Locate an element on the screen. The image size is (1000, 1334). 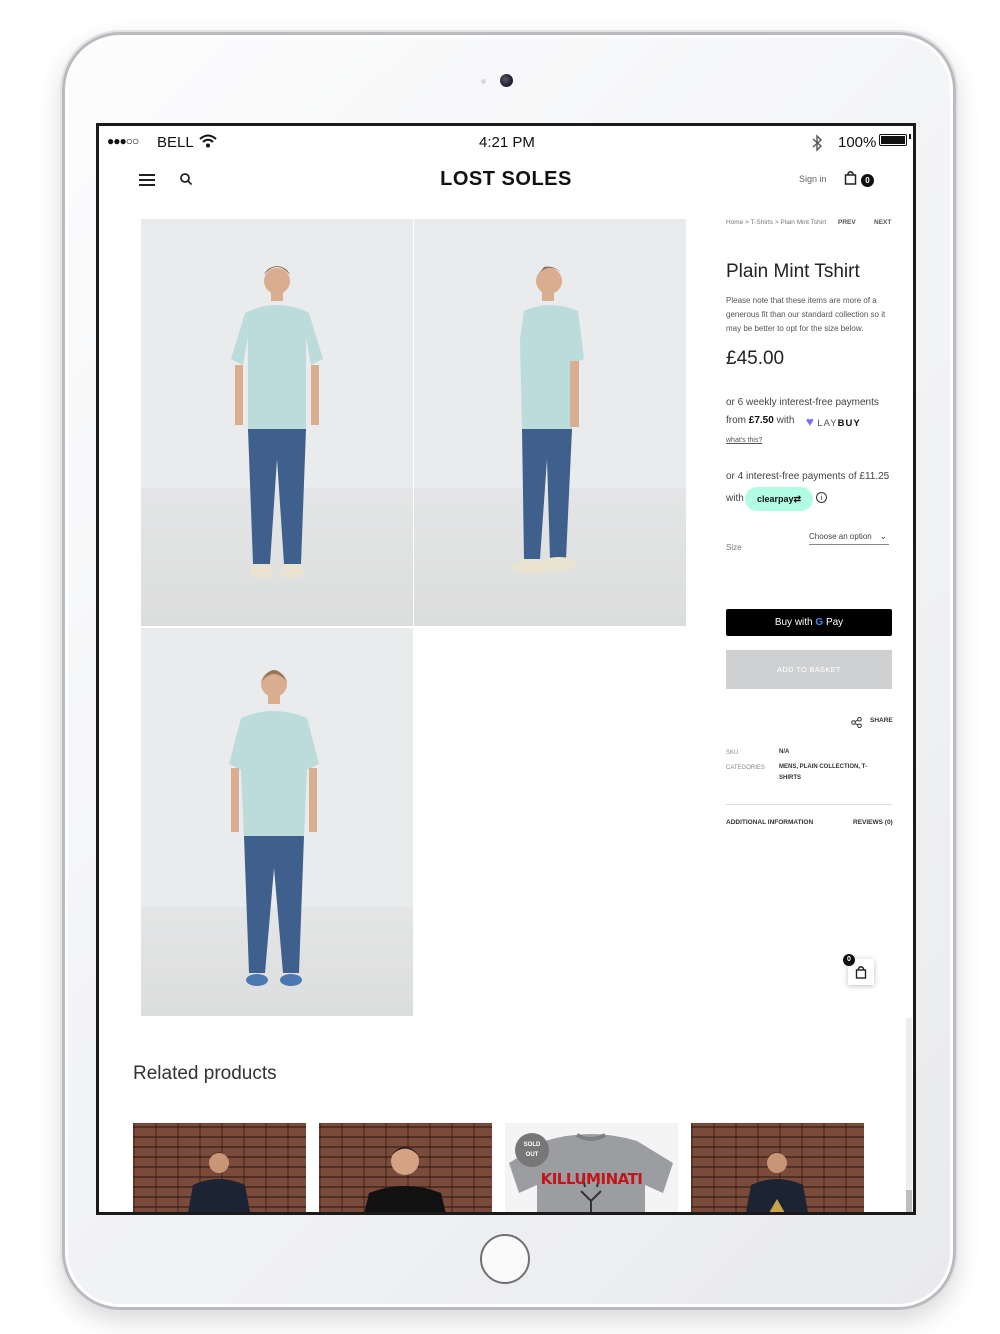
size-select: Choose an option ⌄ is located at coordinates (849, 538).